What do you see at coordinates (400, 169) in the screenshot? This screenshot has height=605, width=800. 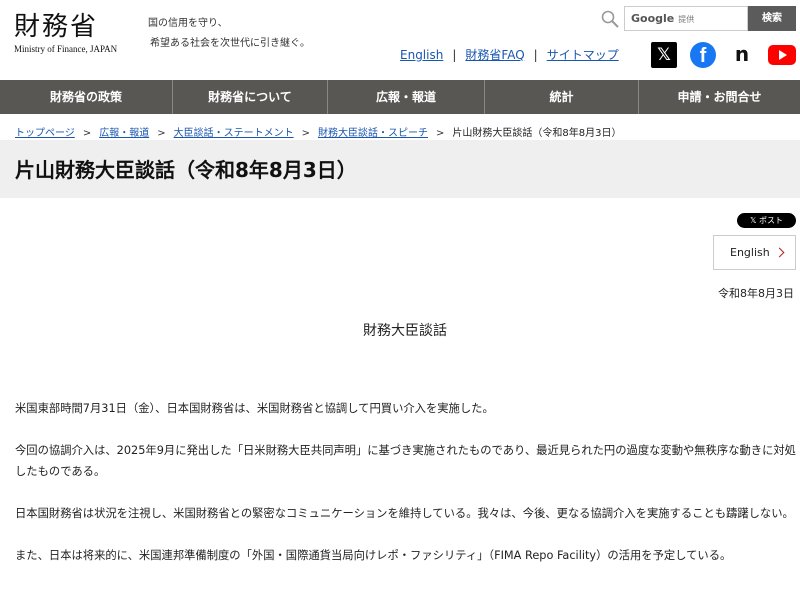 I see `title-band: 片山財務大臣談話（令和8年8月3日）` at bounding box center [400, 169].